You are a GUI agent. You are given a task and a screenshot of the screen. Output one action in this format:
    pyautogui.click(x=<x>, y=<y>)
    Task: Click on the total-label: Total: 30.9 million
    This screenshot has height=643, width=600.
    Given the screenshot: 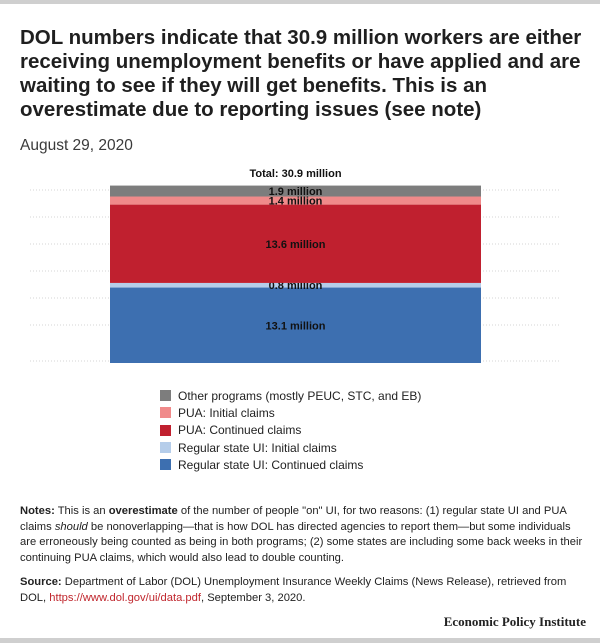 What is the action you would take?
    pyautogui.click(x=295, y=174)
    